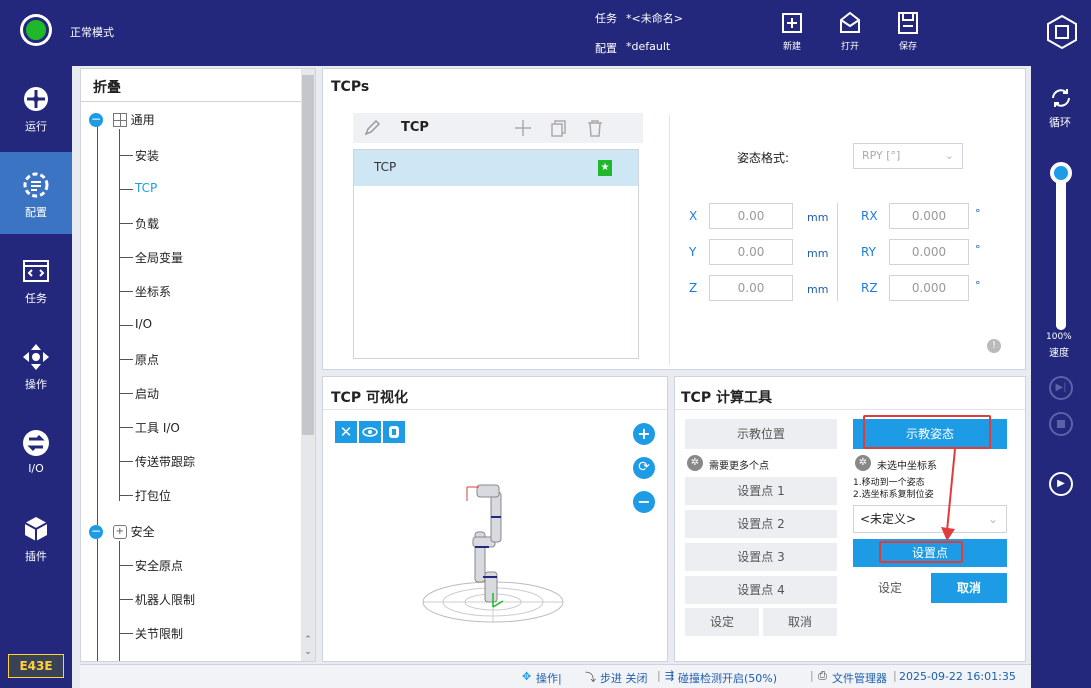 The image size is (1091, 688). Describe the element at coordinates (122, 119) in the screenshot. I see `tree-node-general: − 通用` at that location.